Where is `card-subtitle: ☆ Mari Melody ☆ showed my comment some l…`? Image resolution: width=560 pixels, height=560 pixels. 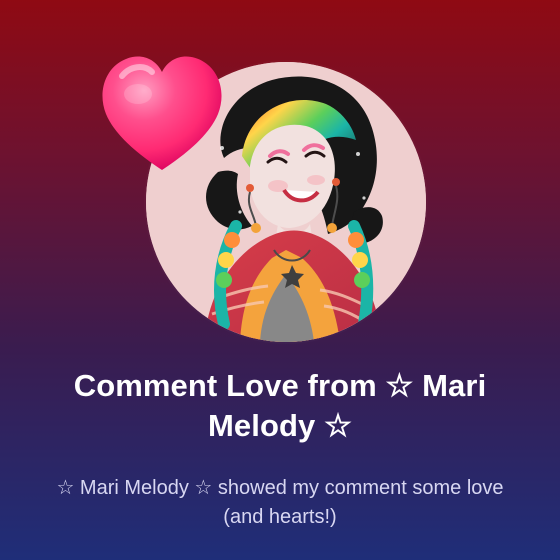 card-subtitle: ☆ Mari Melody ☆ showed my comment some l… is located at coordinates (280, 502).